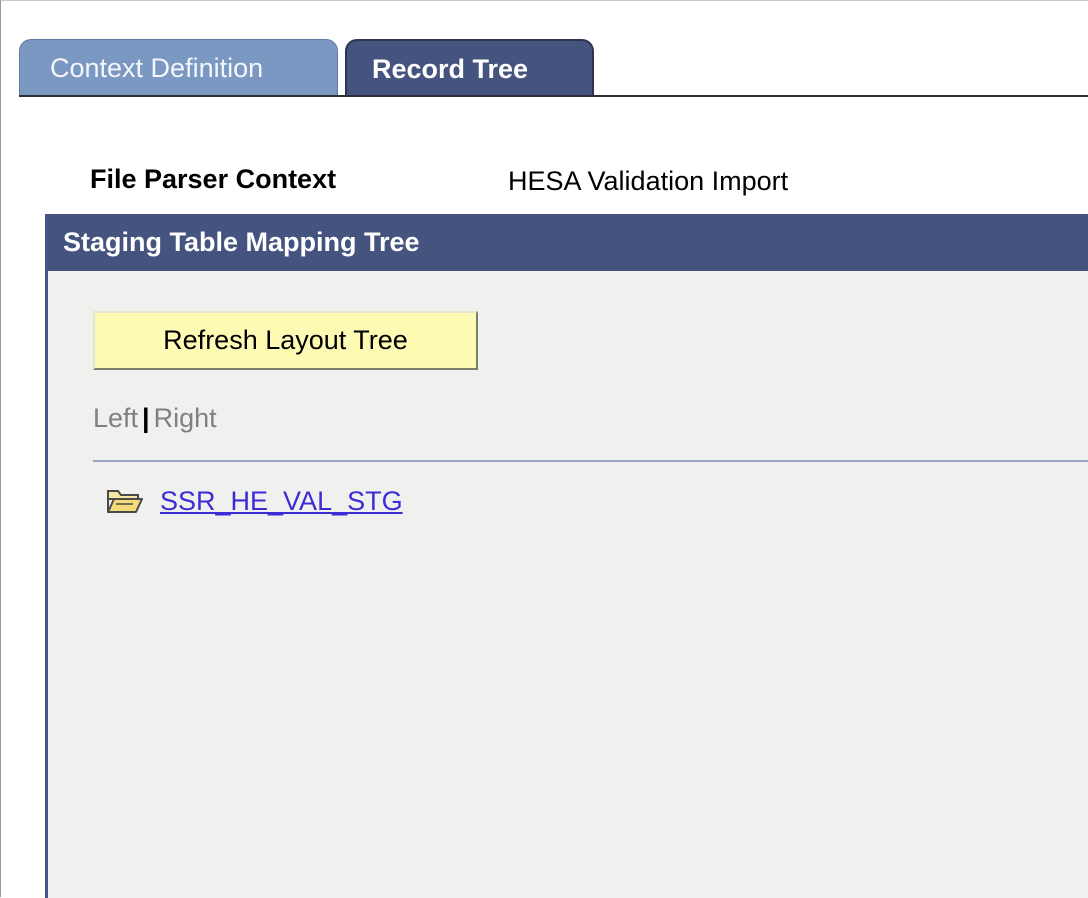 Image resolution: width=1088 pixels, height=898 pixels. What do you see at coordinates (553, 96) in the screenshot?
I see `tab-underline` at bounding box center [553, 96].